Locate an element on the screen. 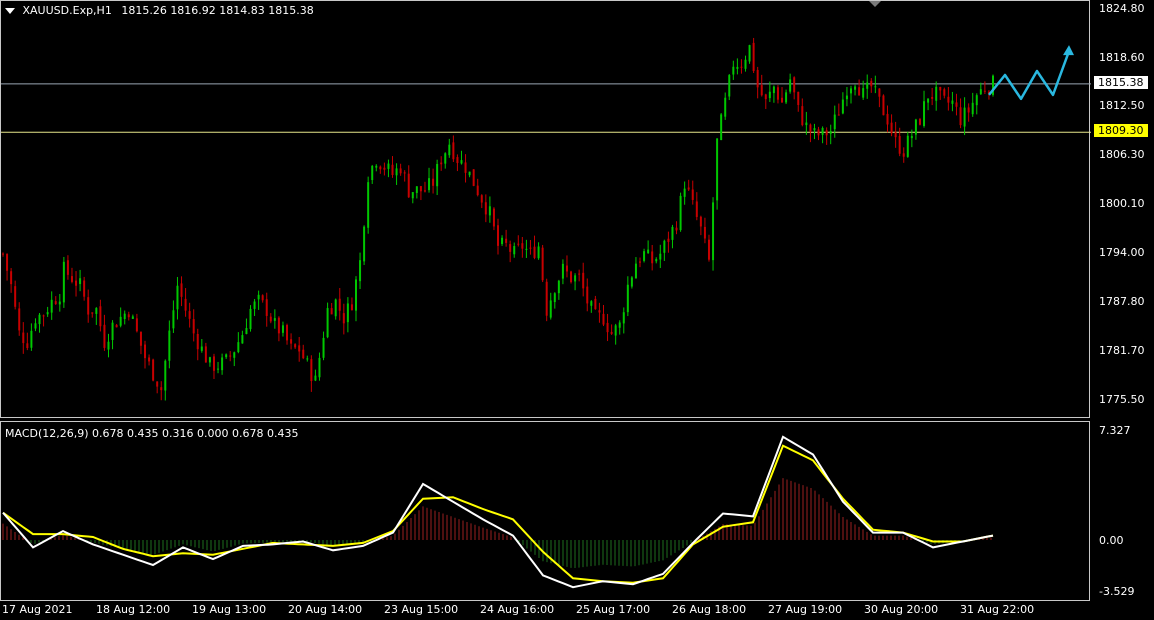 This screenshot has height=620, width=1154. macd-histogram is located at coordinates (497, 523).